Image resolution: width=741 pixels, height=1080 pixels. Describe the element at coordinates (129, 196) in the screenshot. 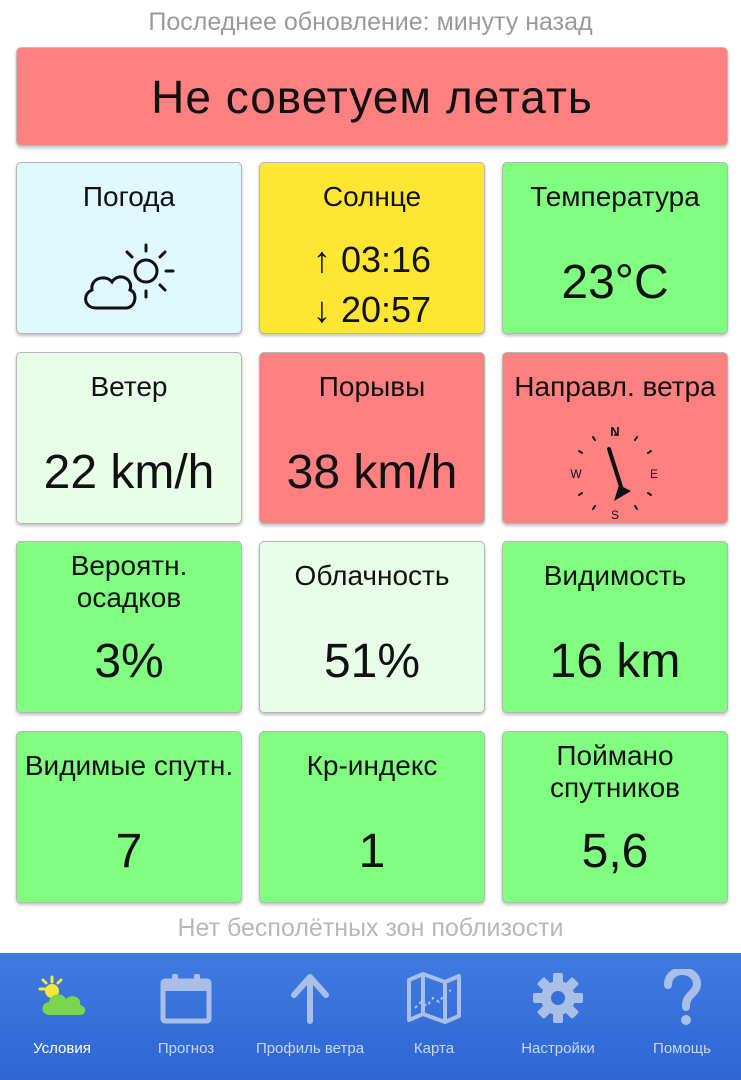

I see `weather-label: Погода` at that location.